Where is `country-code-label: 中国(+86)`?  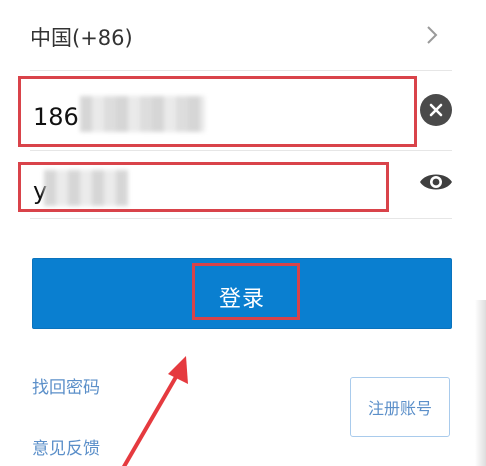 country-code-label: 中国(+86) is located at coordinates (81, 38).